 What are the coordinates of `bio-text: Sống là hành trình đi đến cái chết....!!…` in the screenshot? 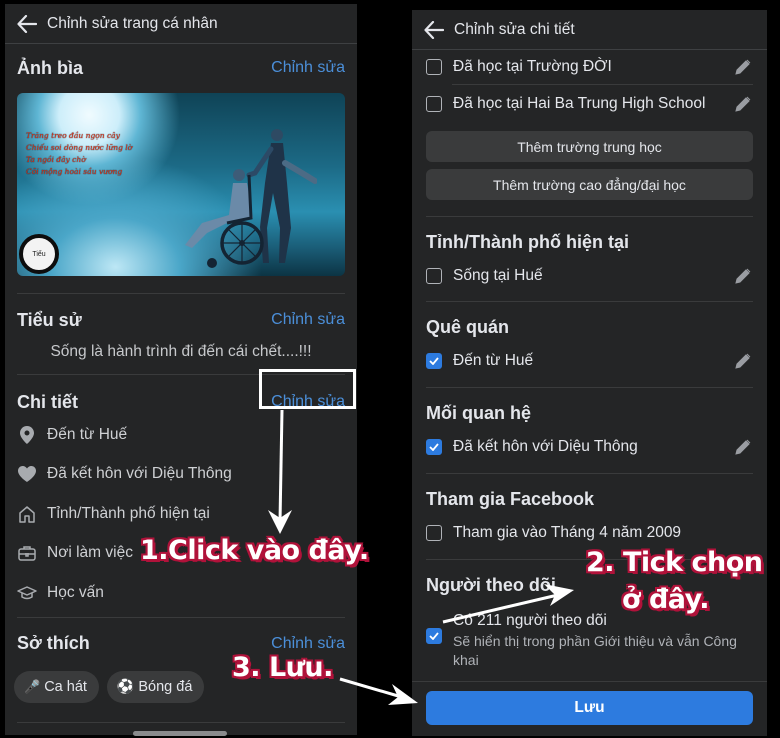 It's located at (181, 351).